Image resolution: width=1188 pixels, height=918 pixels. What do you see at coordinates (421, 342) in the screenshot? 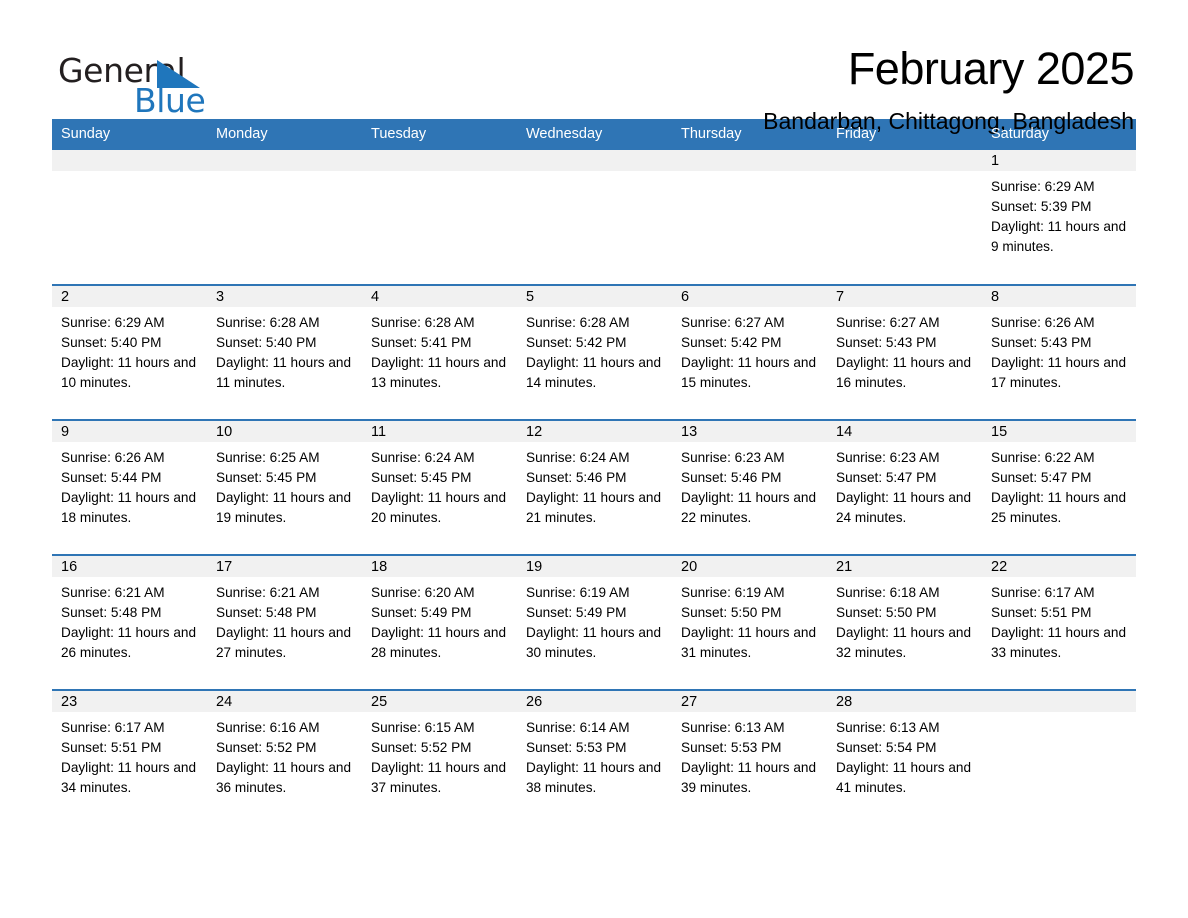
I see `sunset-text: Sunset: 5:41 PM` at bounding box center [421, 342].